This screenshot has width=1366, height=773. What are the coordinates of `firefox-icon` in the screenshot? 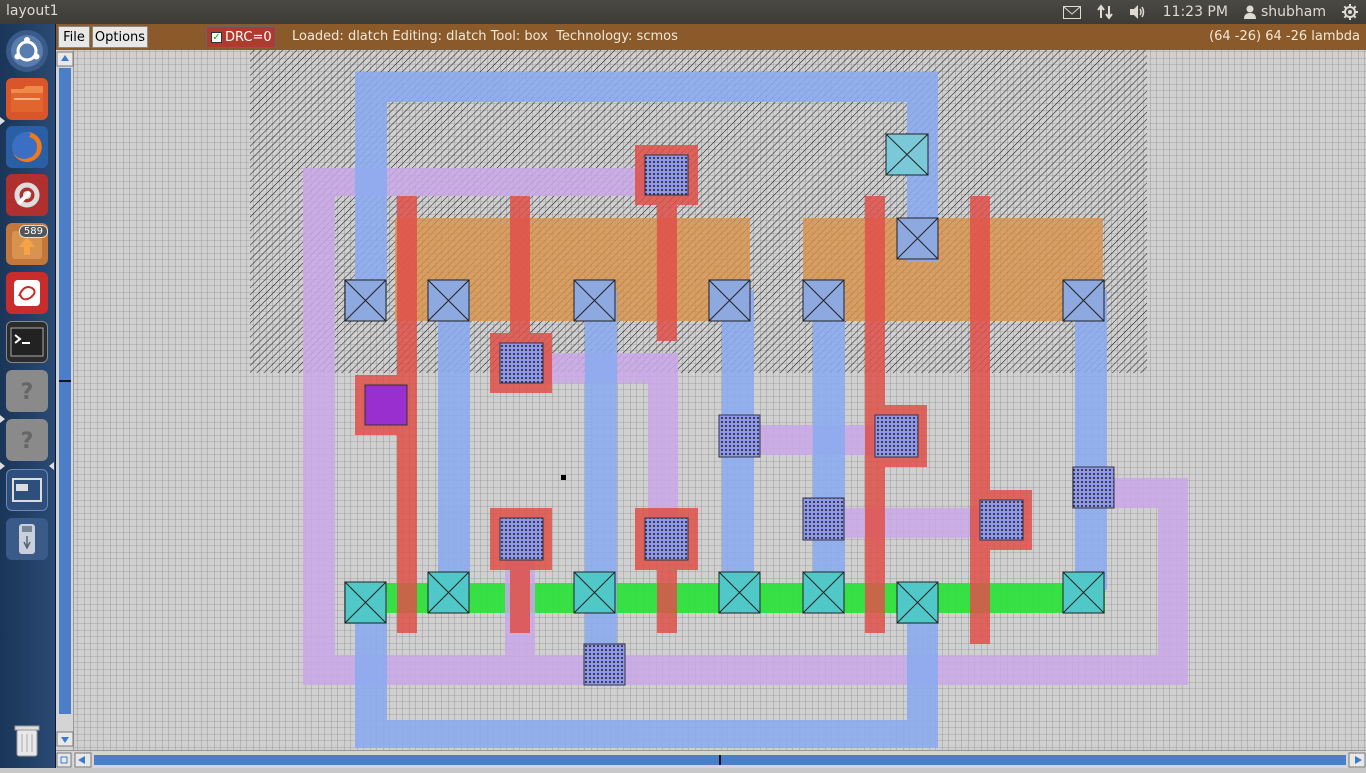 It's located at (27, 147).